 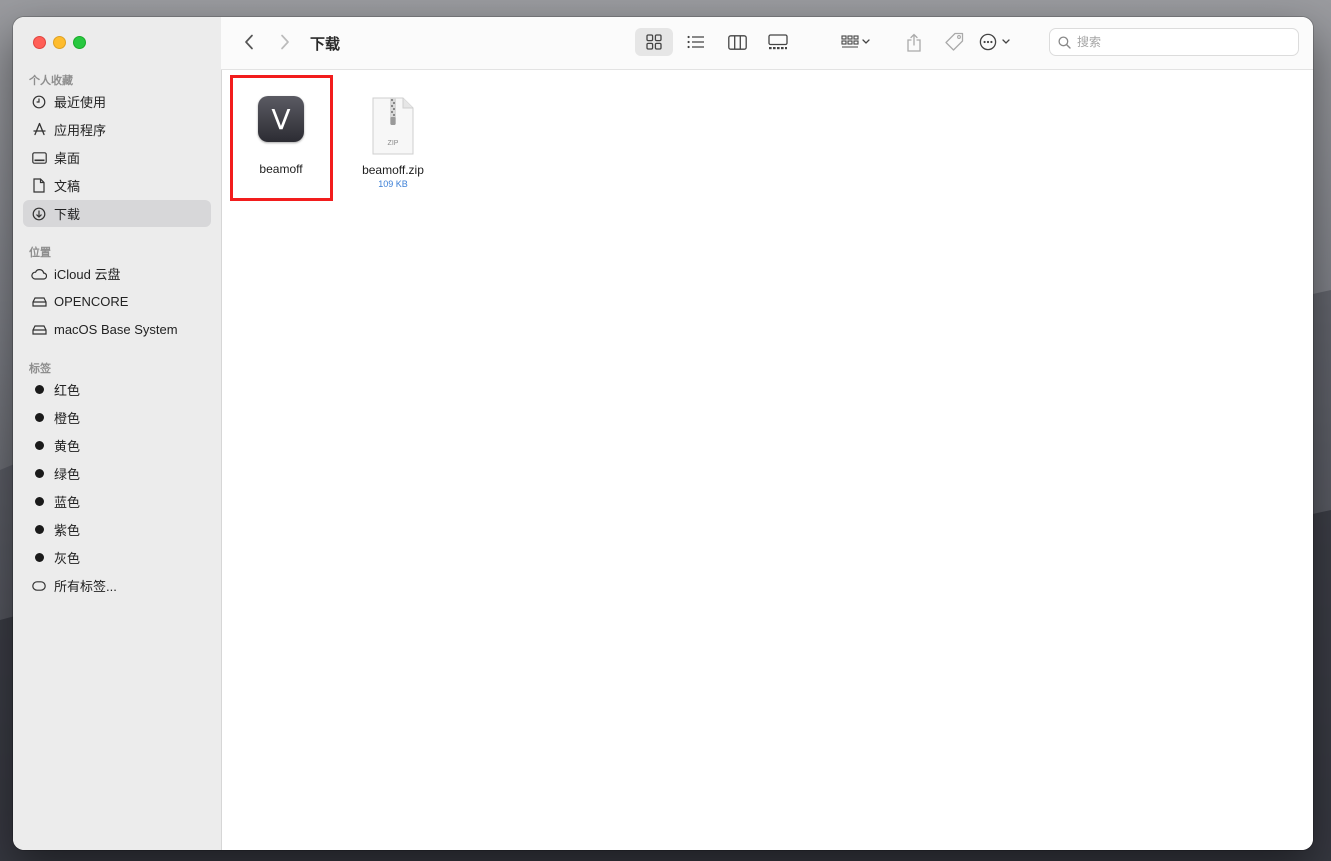 I want to click on zoom-window-button, so click(x=79, y=42).